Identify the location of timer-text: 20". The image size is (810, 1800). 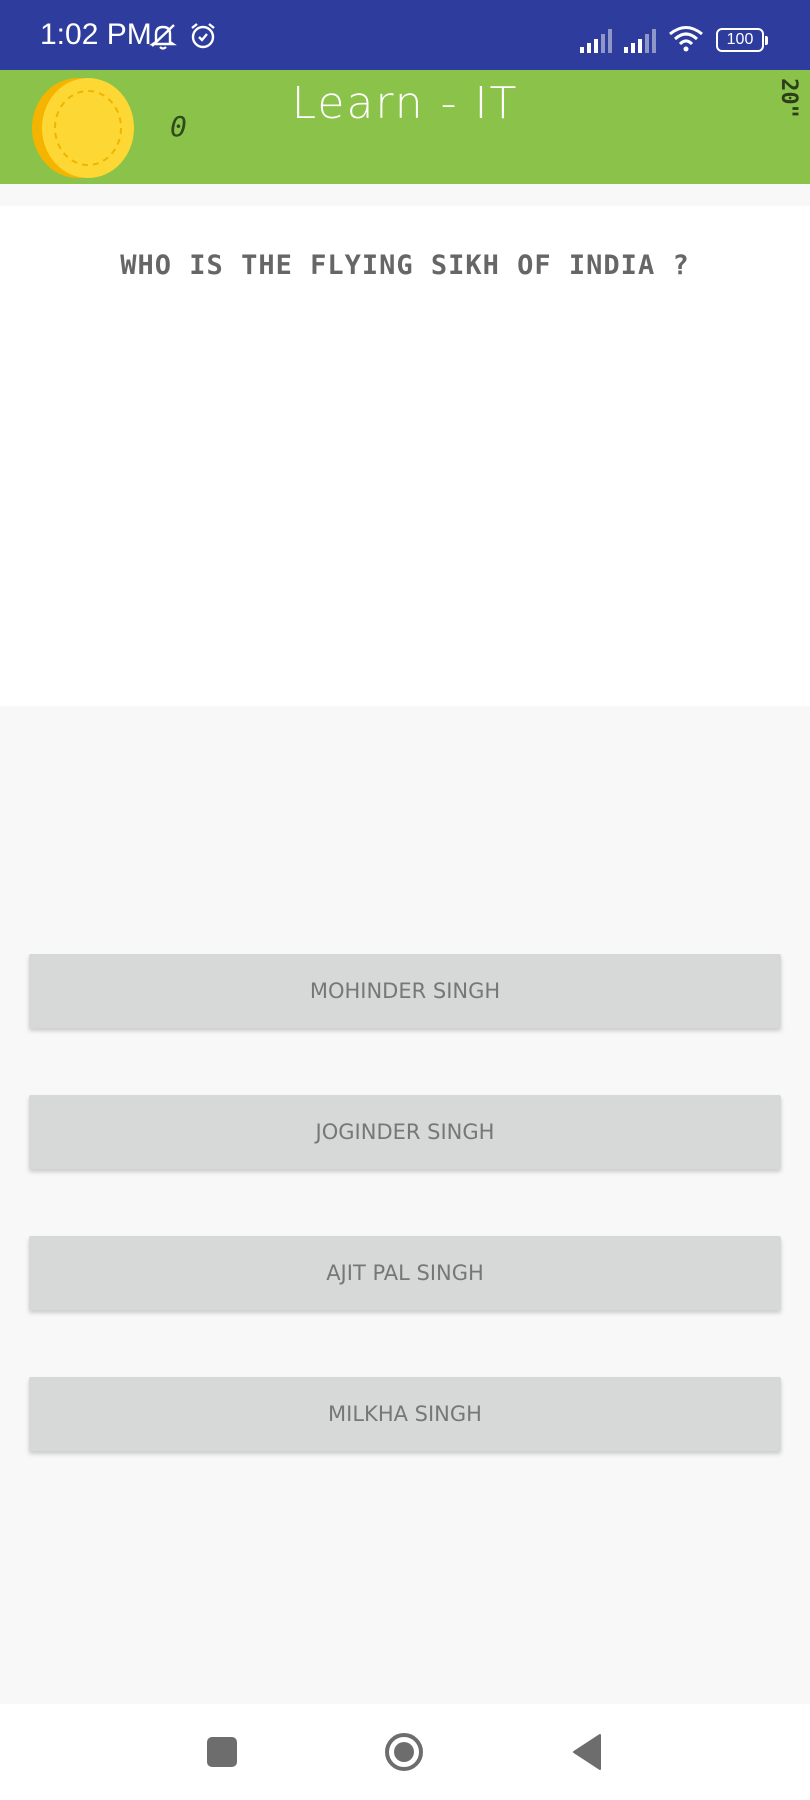
(788, 98).